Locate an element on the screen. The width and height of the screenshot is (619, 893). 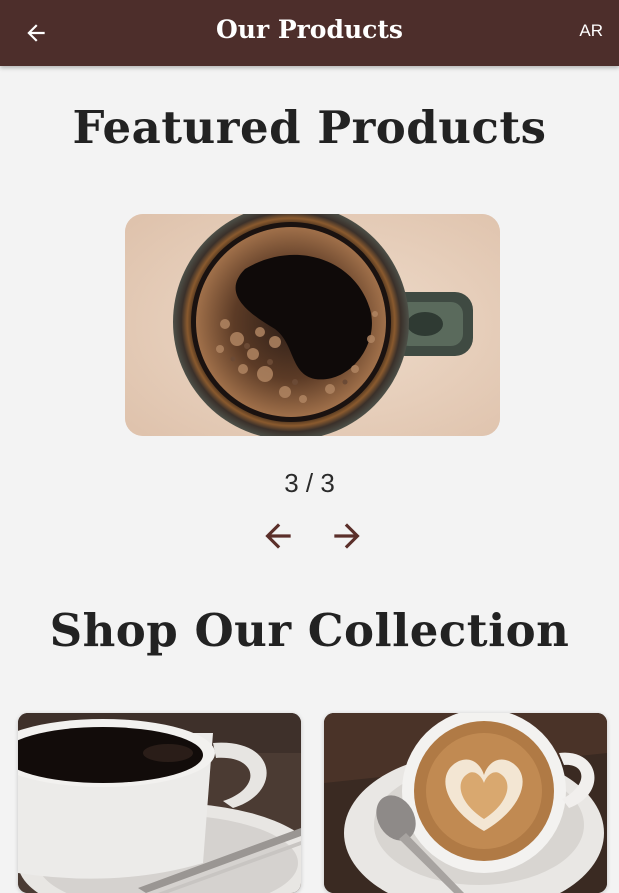
arrow-left-icon is located at coordinates (278, 536).